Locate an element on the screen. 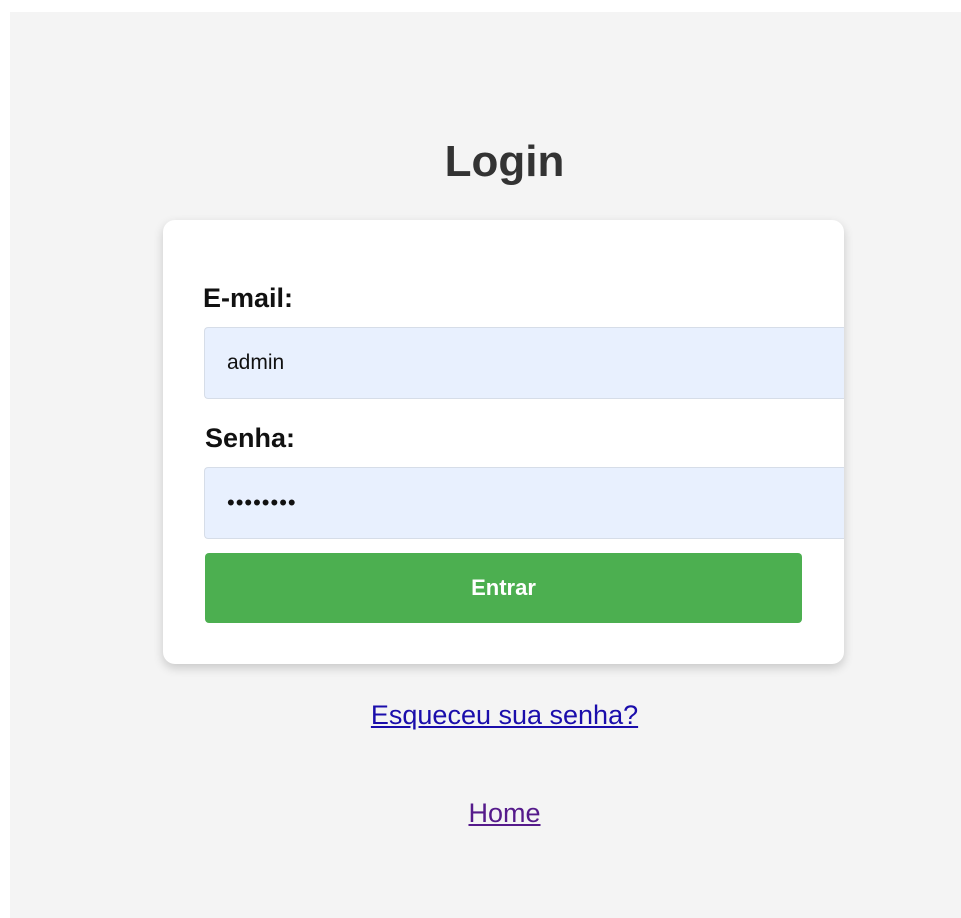  email-label: E-mail: is located at coordinates (248, 298).